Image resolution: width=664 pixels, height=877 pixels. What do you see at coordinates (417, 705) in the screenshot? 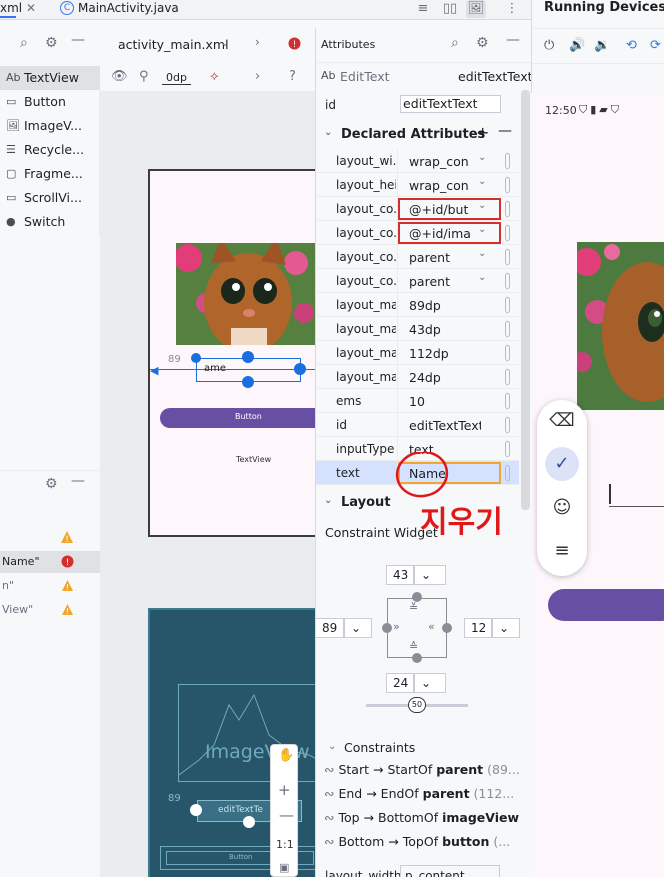
I see `bias-slider-thumb: 50` at bounding box center [417, 705].